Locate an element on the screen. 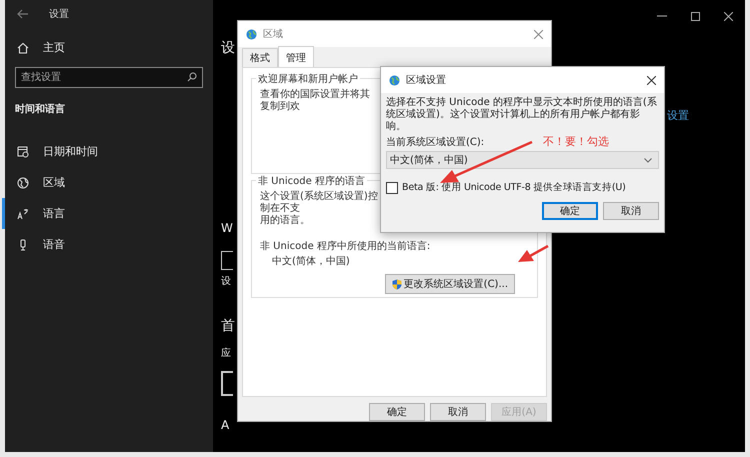 The width and height of the screenshot is (750, 457). checkbox is located at coordinates (392, 188).